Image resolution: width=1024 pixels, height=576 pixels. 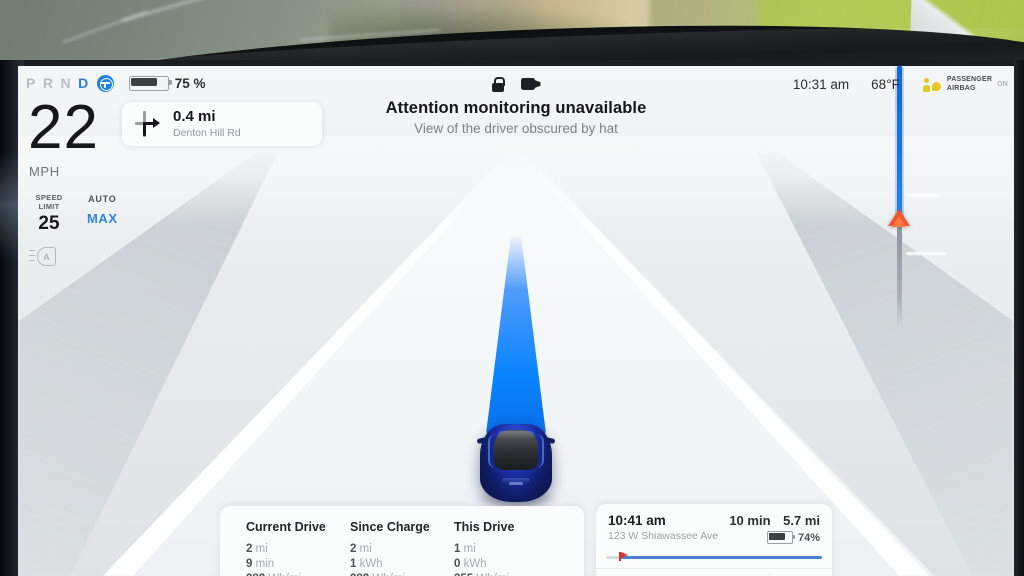 I want to click on turn-street-name: Denton Hill Rd, so click(x=207, y=133).